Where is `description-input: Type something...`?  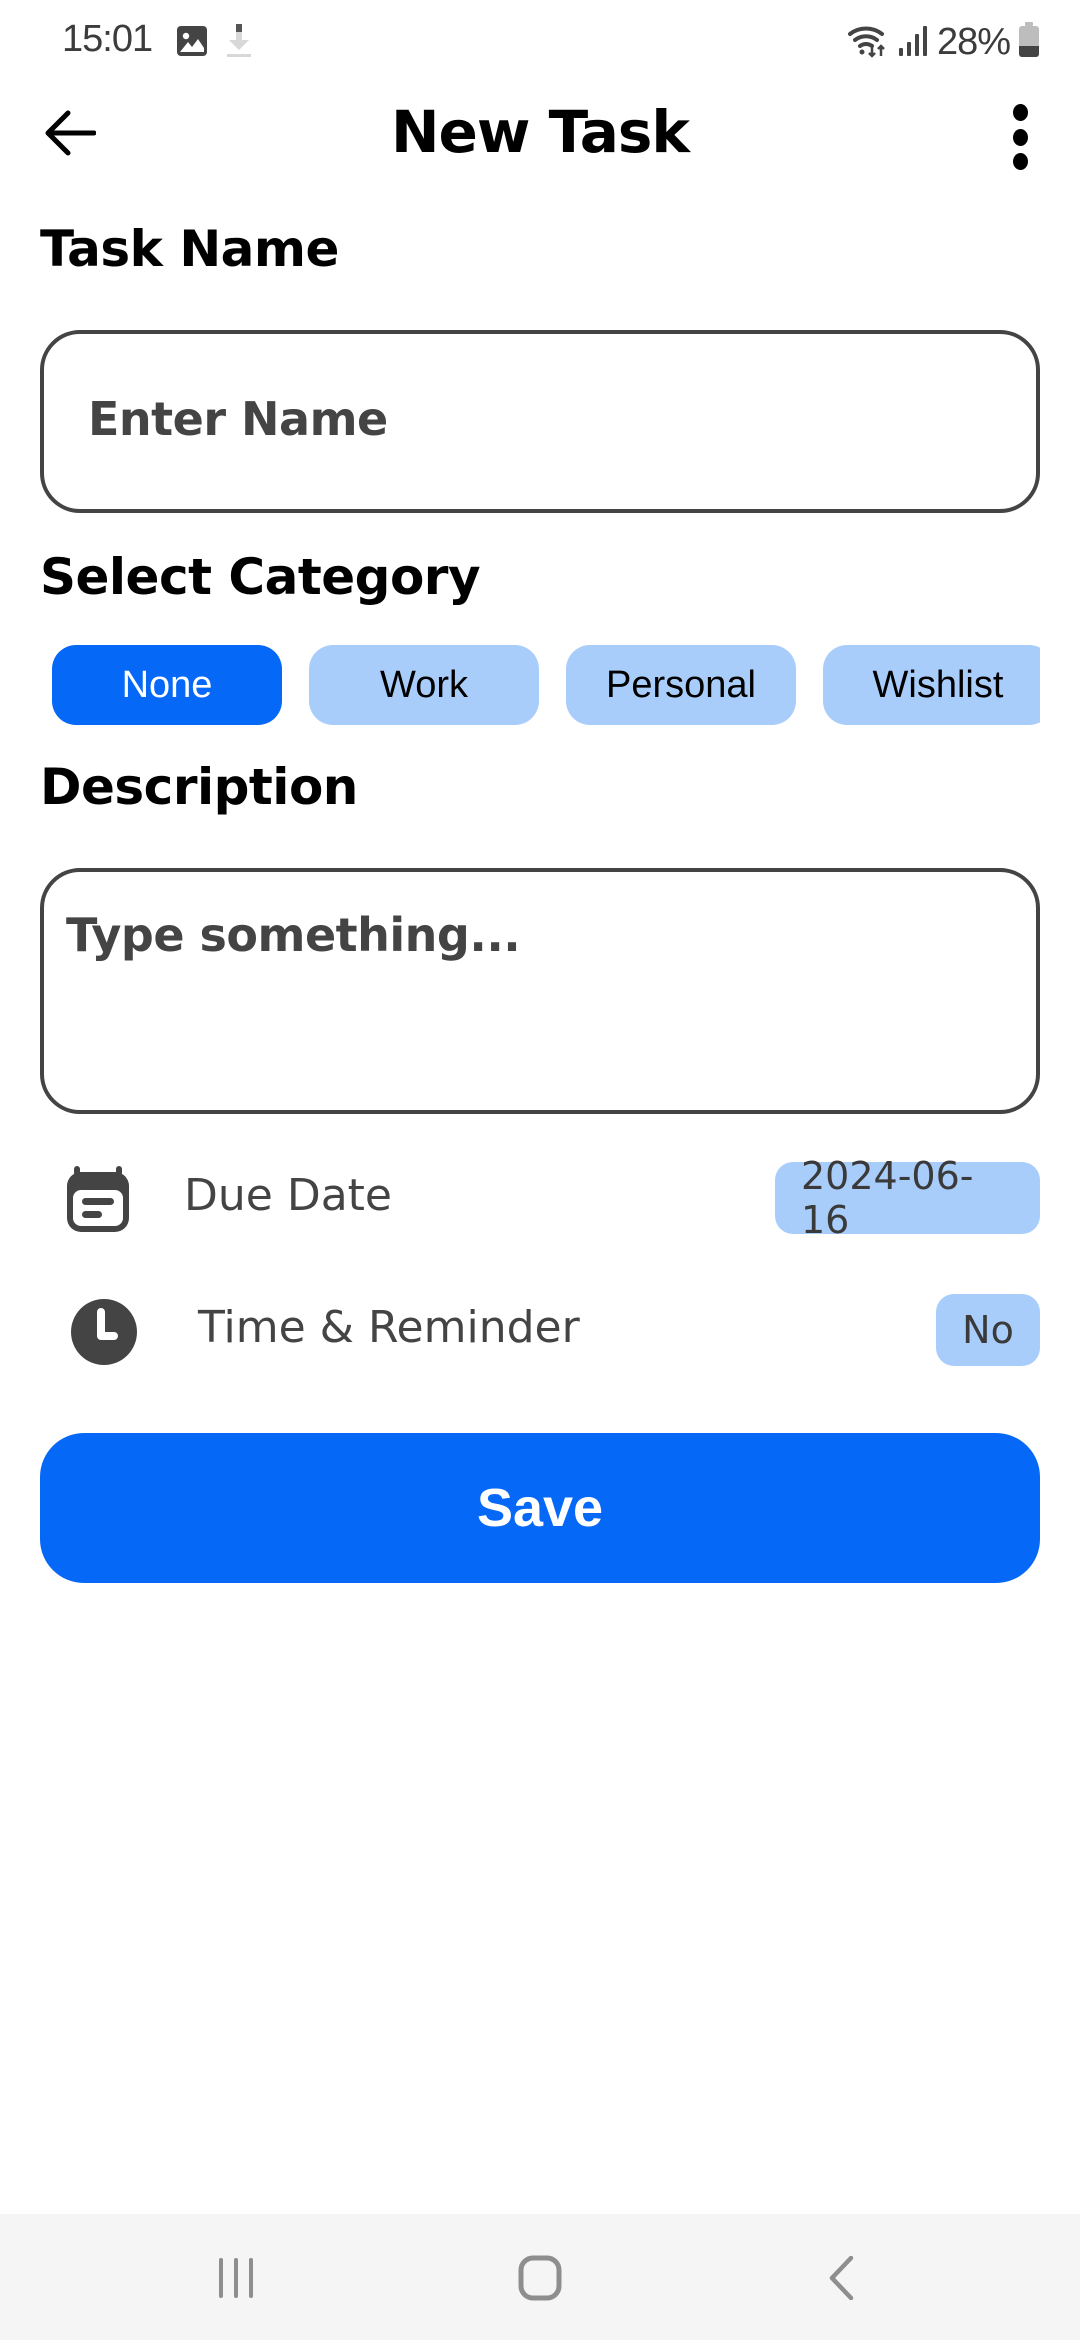
description-input: Type something... is located at coordinates (540, 991).